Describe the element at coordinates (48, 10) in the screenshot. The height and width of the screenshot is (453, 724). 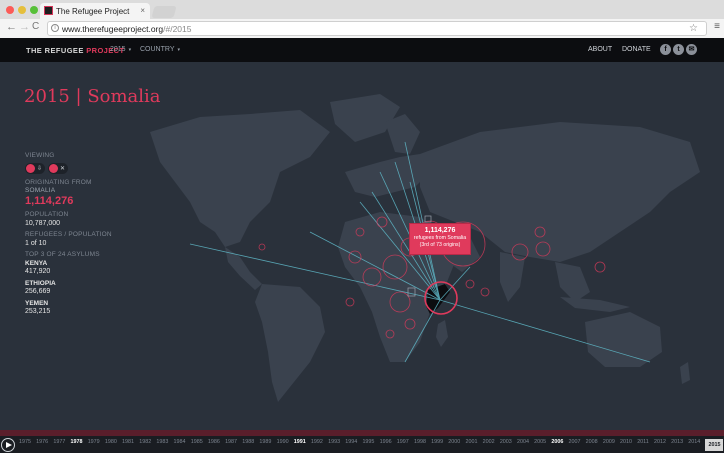
I see `favicon-icon` at that location.